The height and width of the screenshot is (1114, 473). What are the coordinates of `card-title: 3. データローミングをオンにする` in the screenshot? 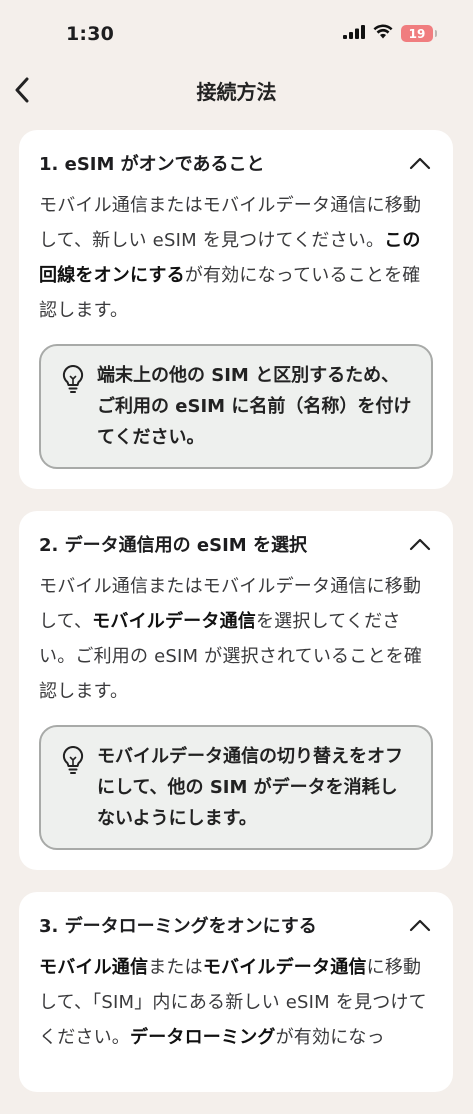 It's located at (178, 926).